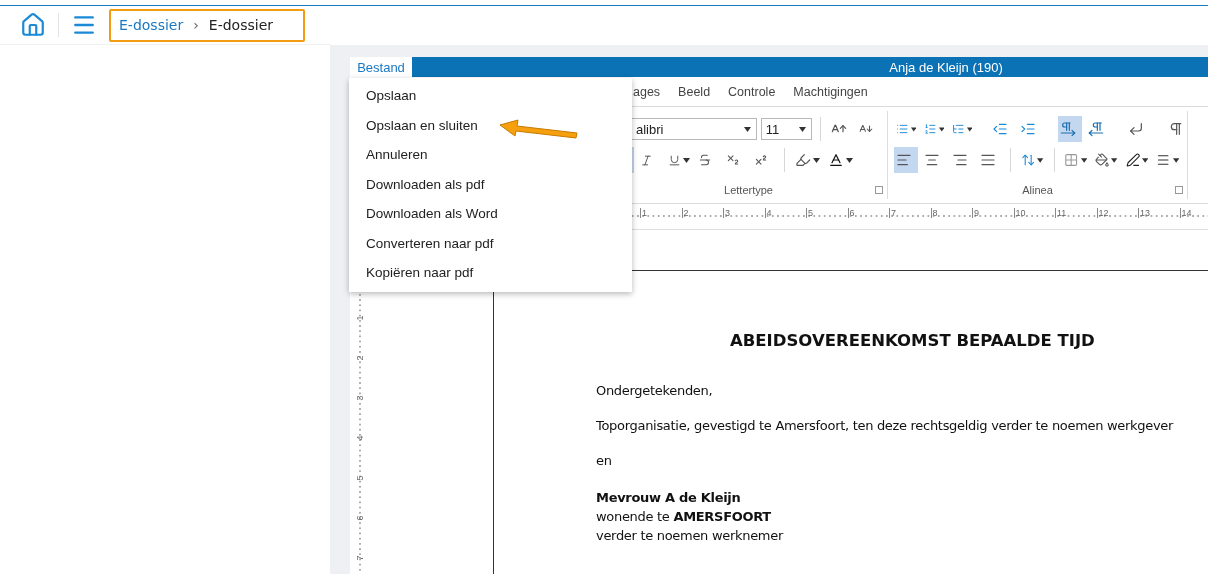 The image size is (1208, 574). What do you see at coordinates (951, 213) in the screenshot?
I see `ruler-number: 8` at bounding box center [951, 213].